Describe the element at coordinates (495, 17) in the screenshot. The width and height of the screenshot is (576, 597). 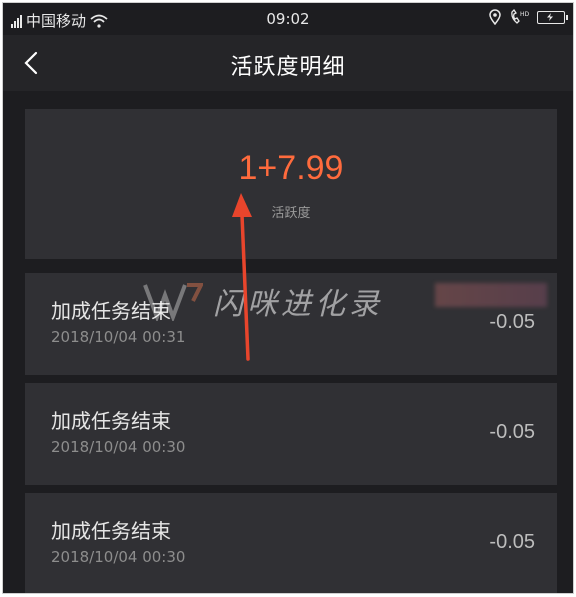
I see `location-icon` at that location.